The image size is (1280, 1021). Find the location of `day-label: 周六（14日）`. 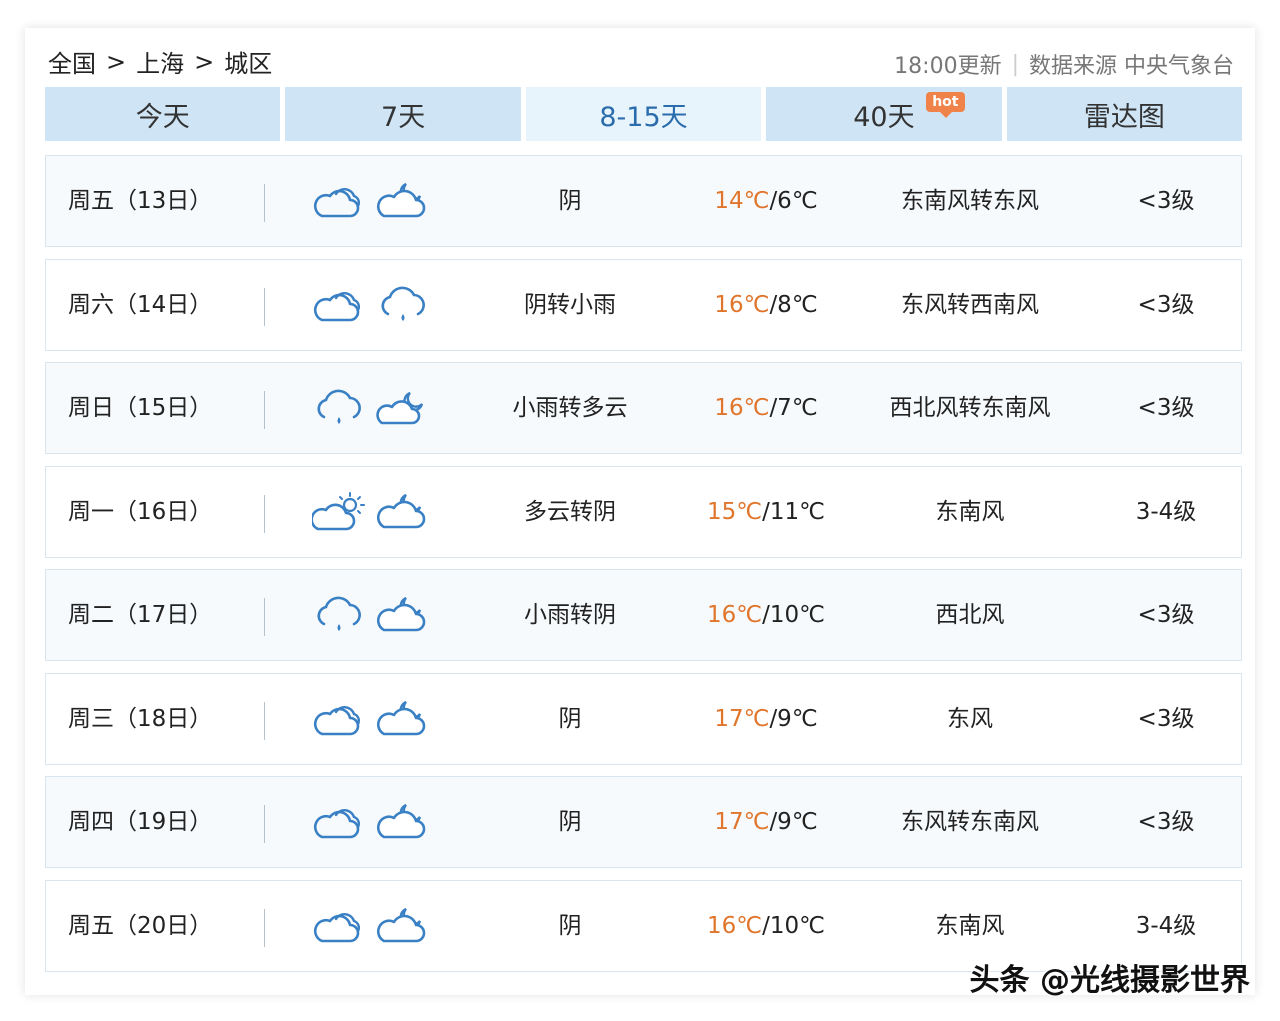

day-label: 周六（14日） is located at coordinates (140, 304).